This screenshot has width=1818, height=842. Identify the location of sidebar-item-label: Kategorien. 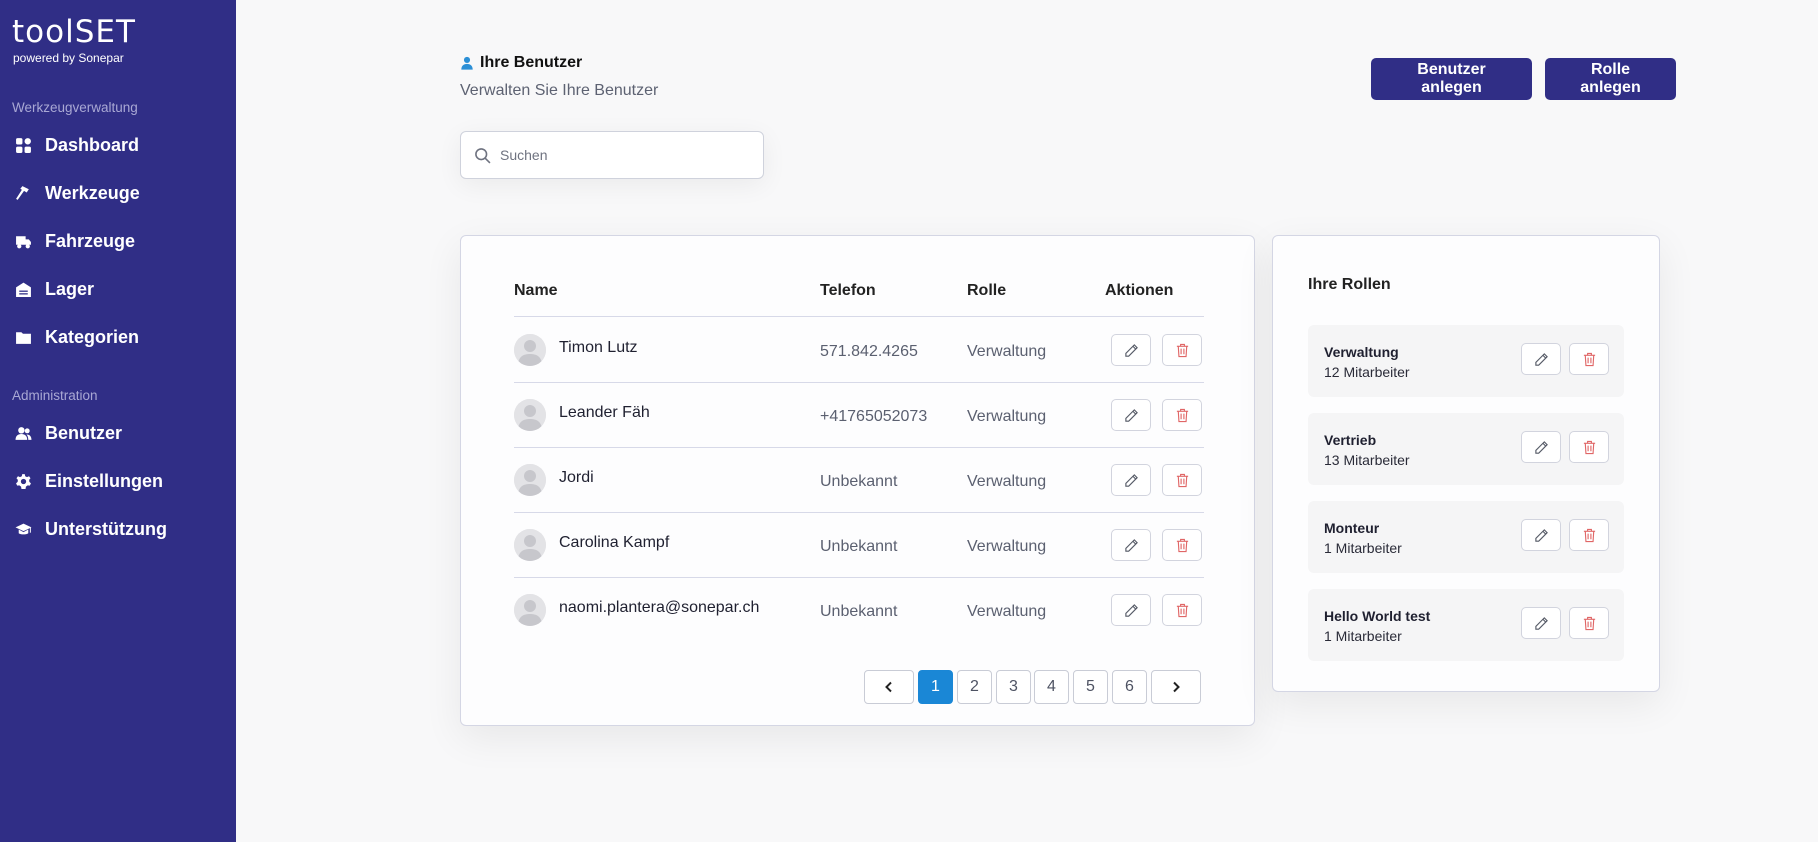
(92, 336).